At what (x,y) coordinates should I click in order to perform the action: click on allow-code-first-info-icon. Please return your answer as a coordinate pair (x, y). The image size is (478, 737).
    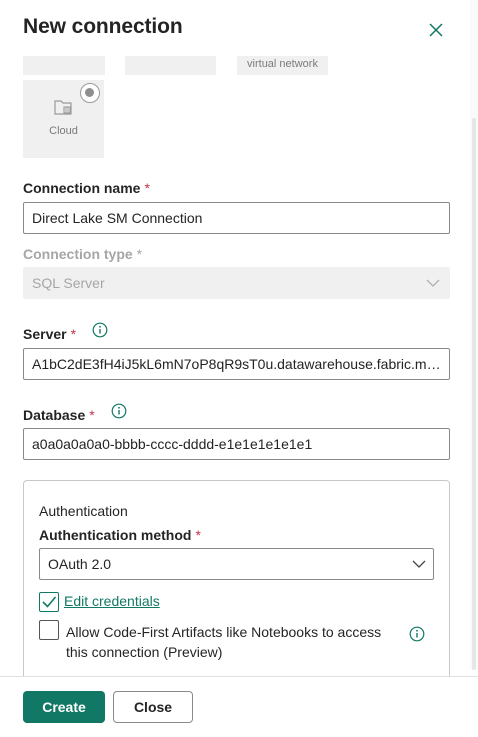
    Looking at the image, I should click on (417, 634).